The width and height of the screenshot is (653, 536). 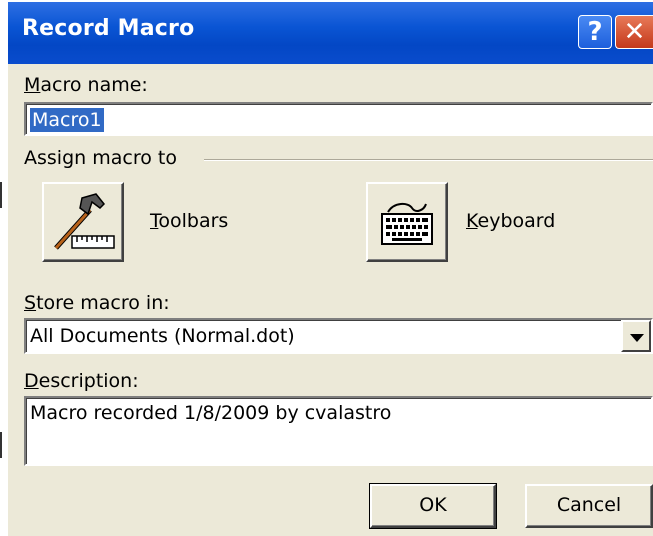 I want to click on macro-name-input: Macro1, so click(x=338, y=119).